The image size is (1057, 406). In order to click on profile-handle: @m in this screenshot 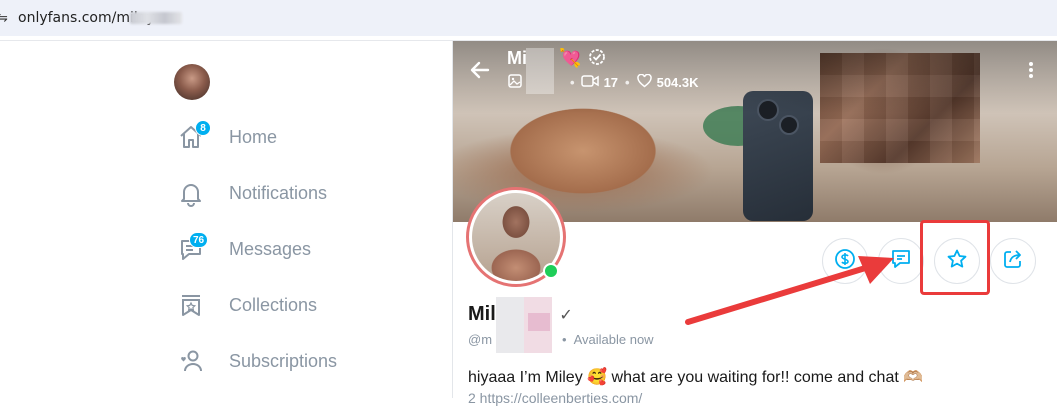, I will do `click(480, 339)`.